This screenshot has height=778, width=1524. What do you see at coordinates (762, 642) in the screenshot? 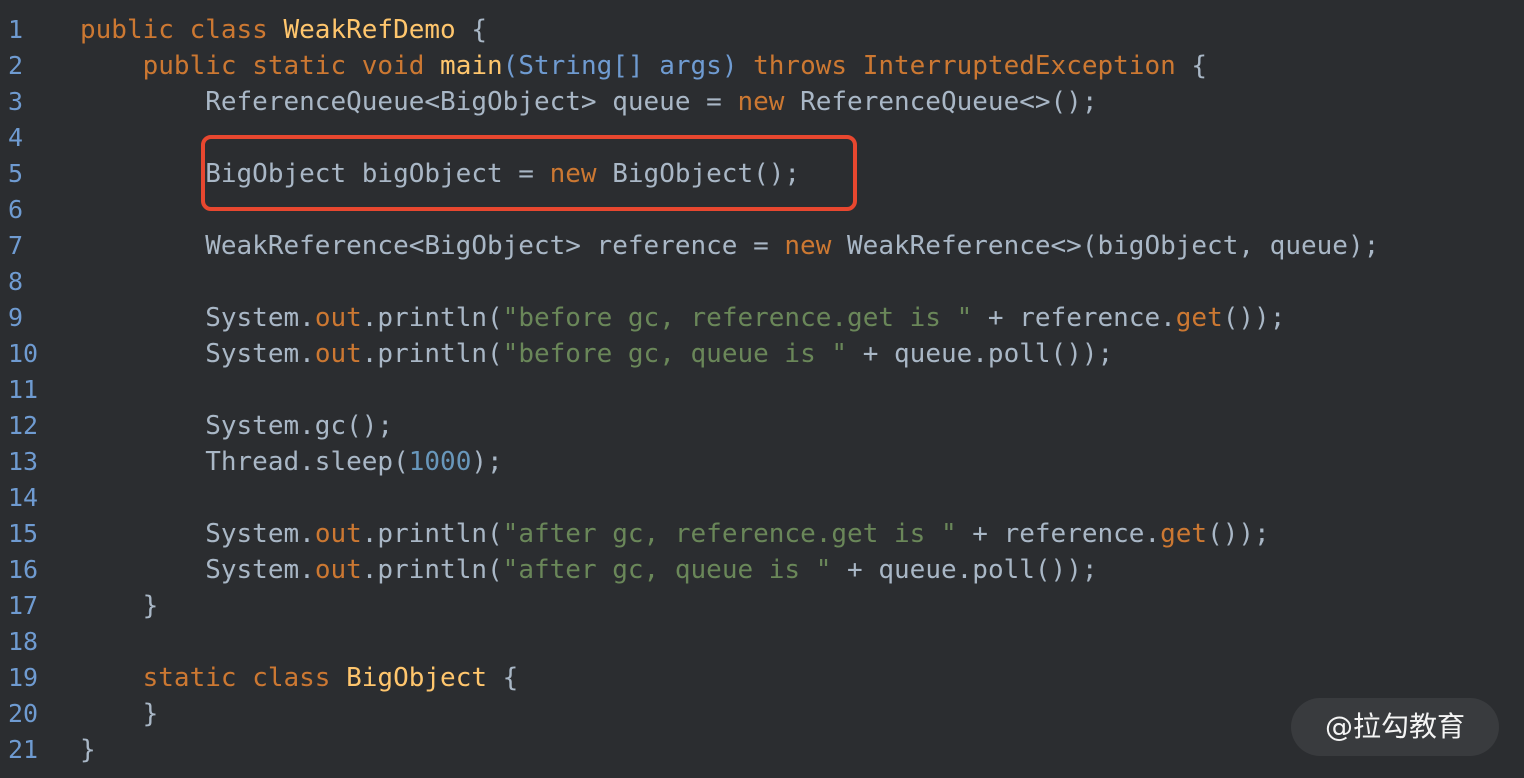
I see `code-line: 18` at bounding box center [762, 642].